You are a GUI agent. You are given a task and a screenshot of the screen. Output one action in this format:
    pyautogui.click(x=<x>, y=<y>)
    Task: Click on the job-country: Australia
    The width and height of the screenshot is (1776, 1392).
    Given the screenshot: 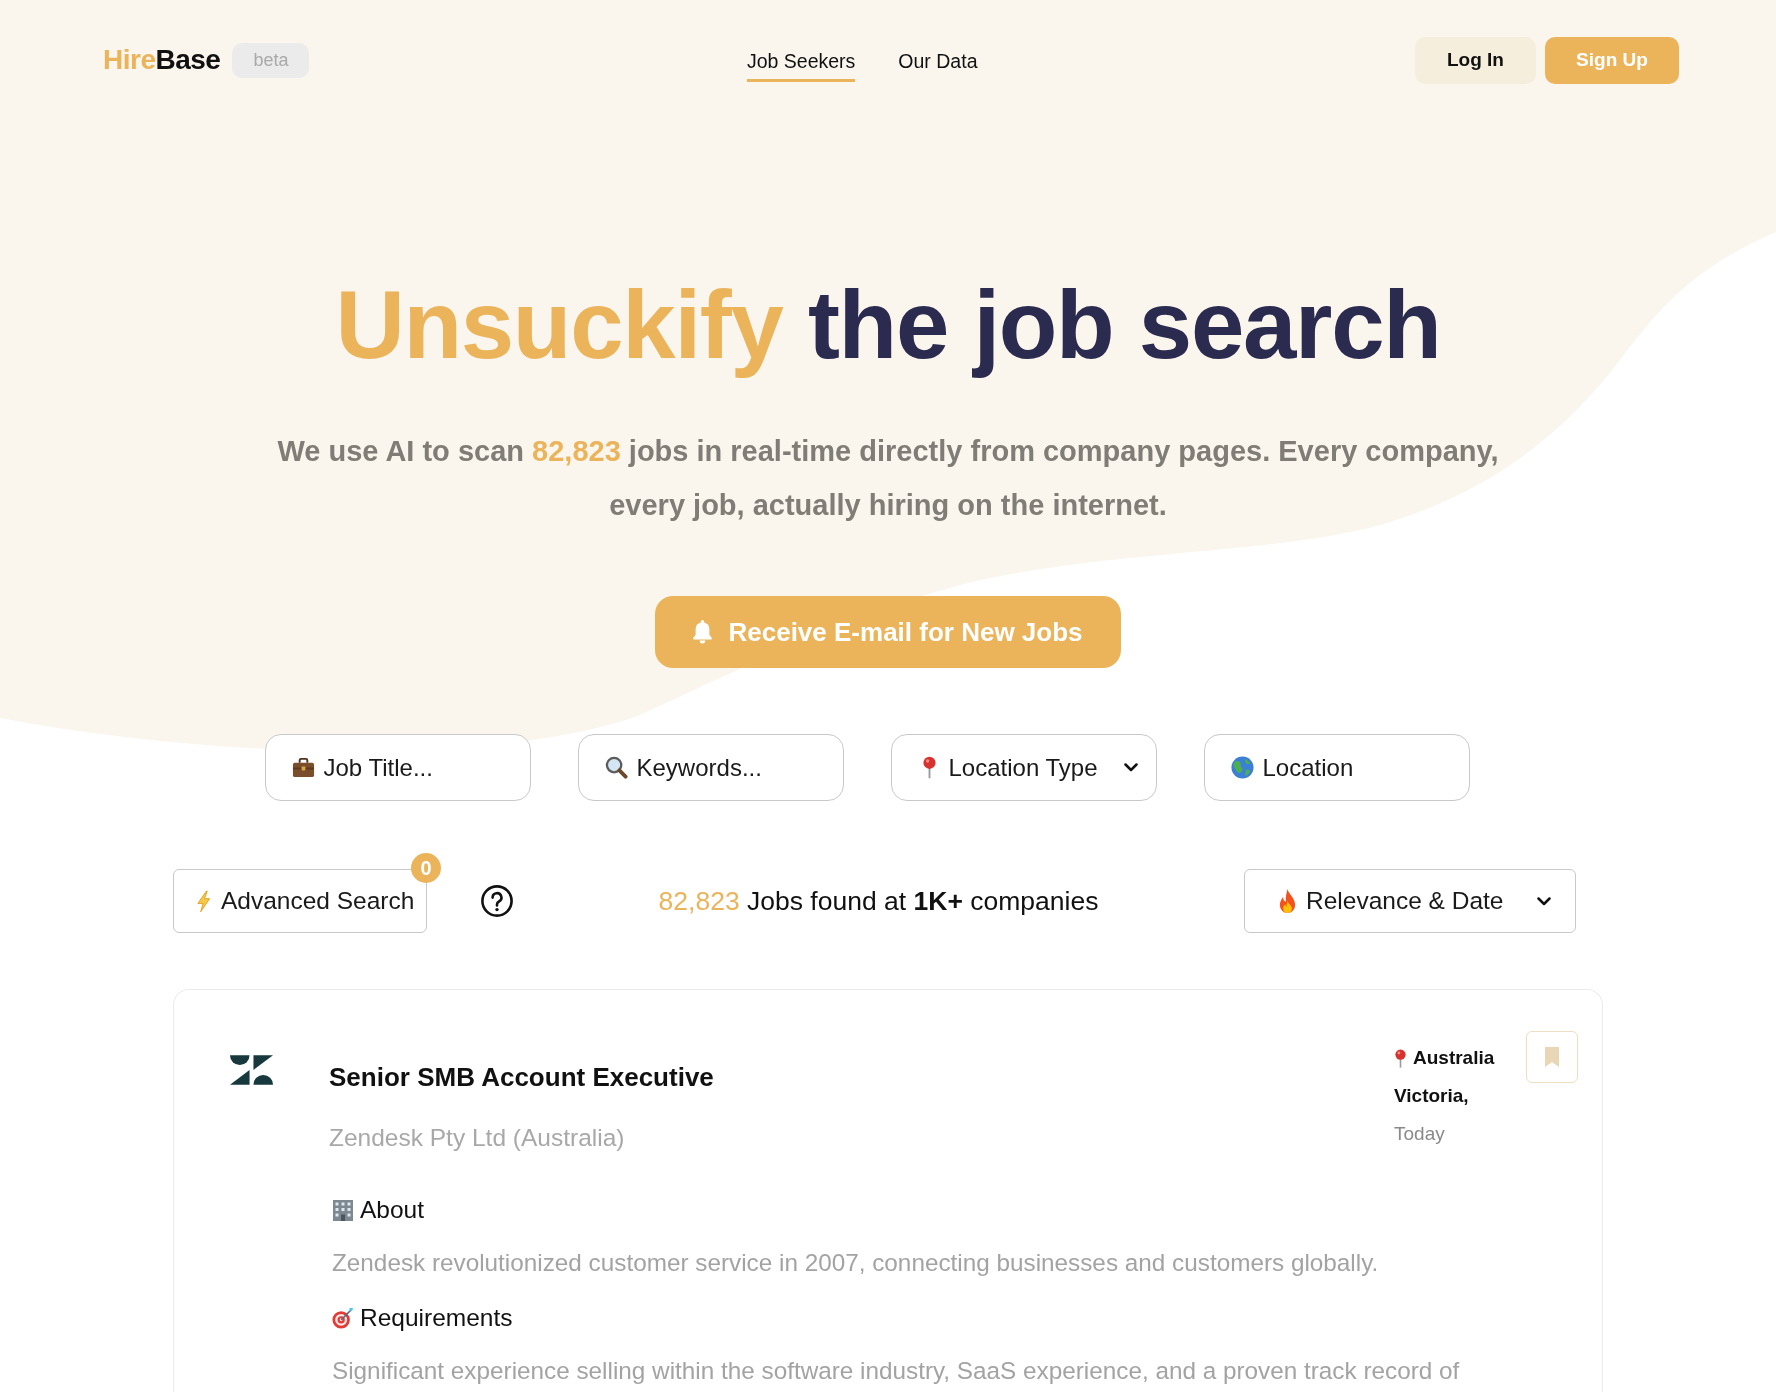 What is the action you would take?
    pyautogui.click(x=1454, y=1058)
    